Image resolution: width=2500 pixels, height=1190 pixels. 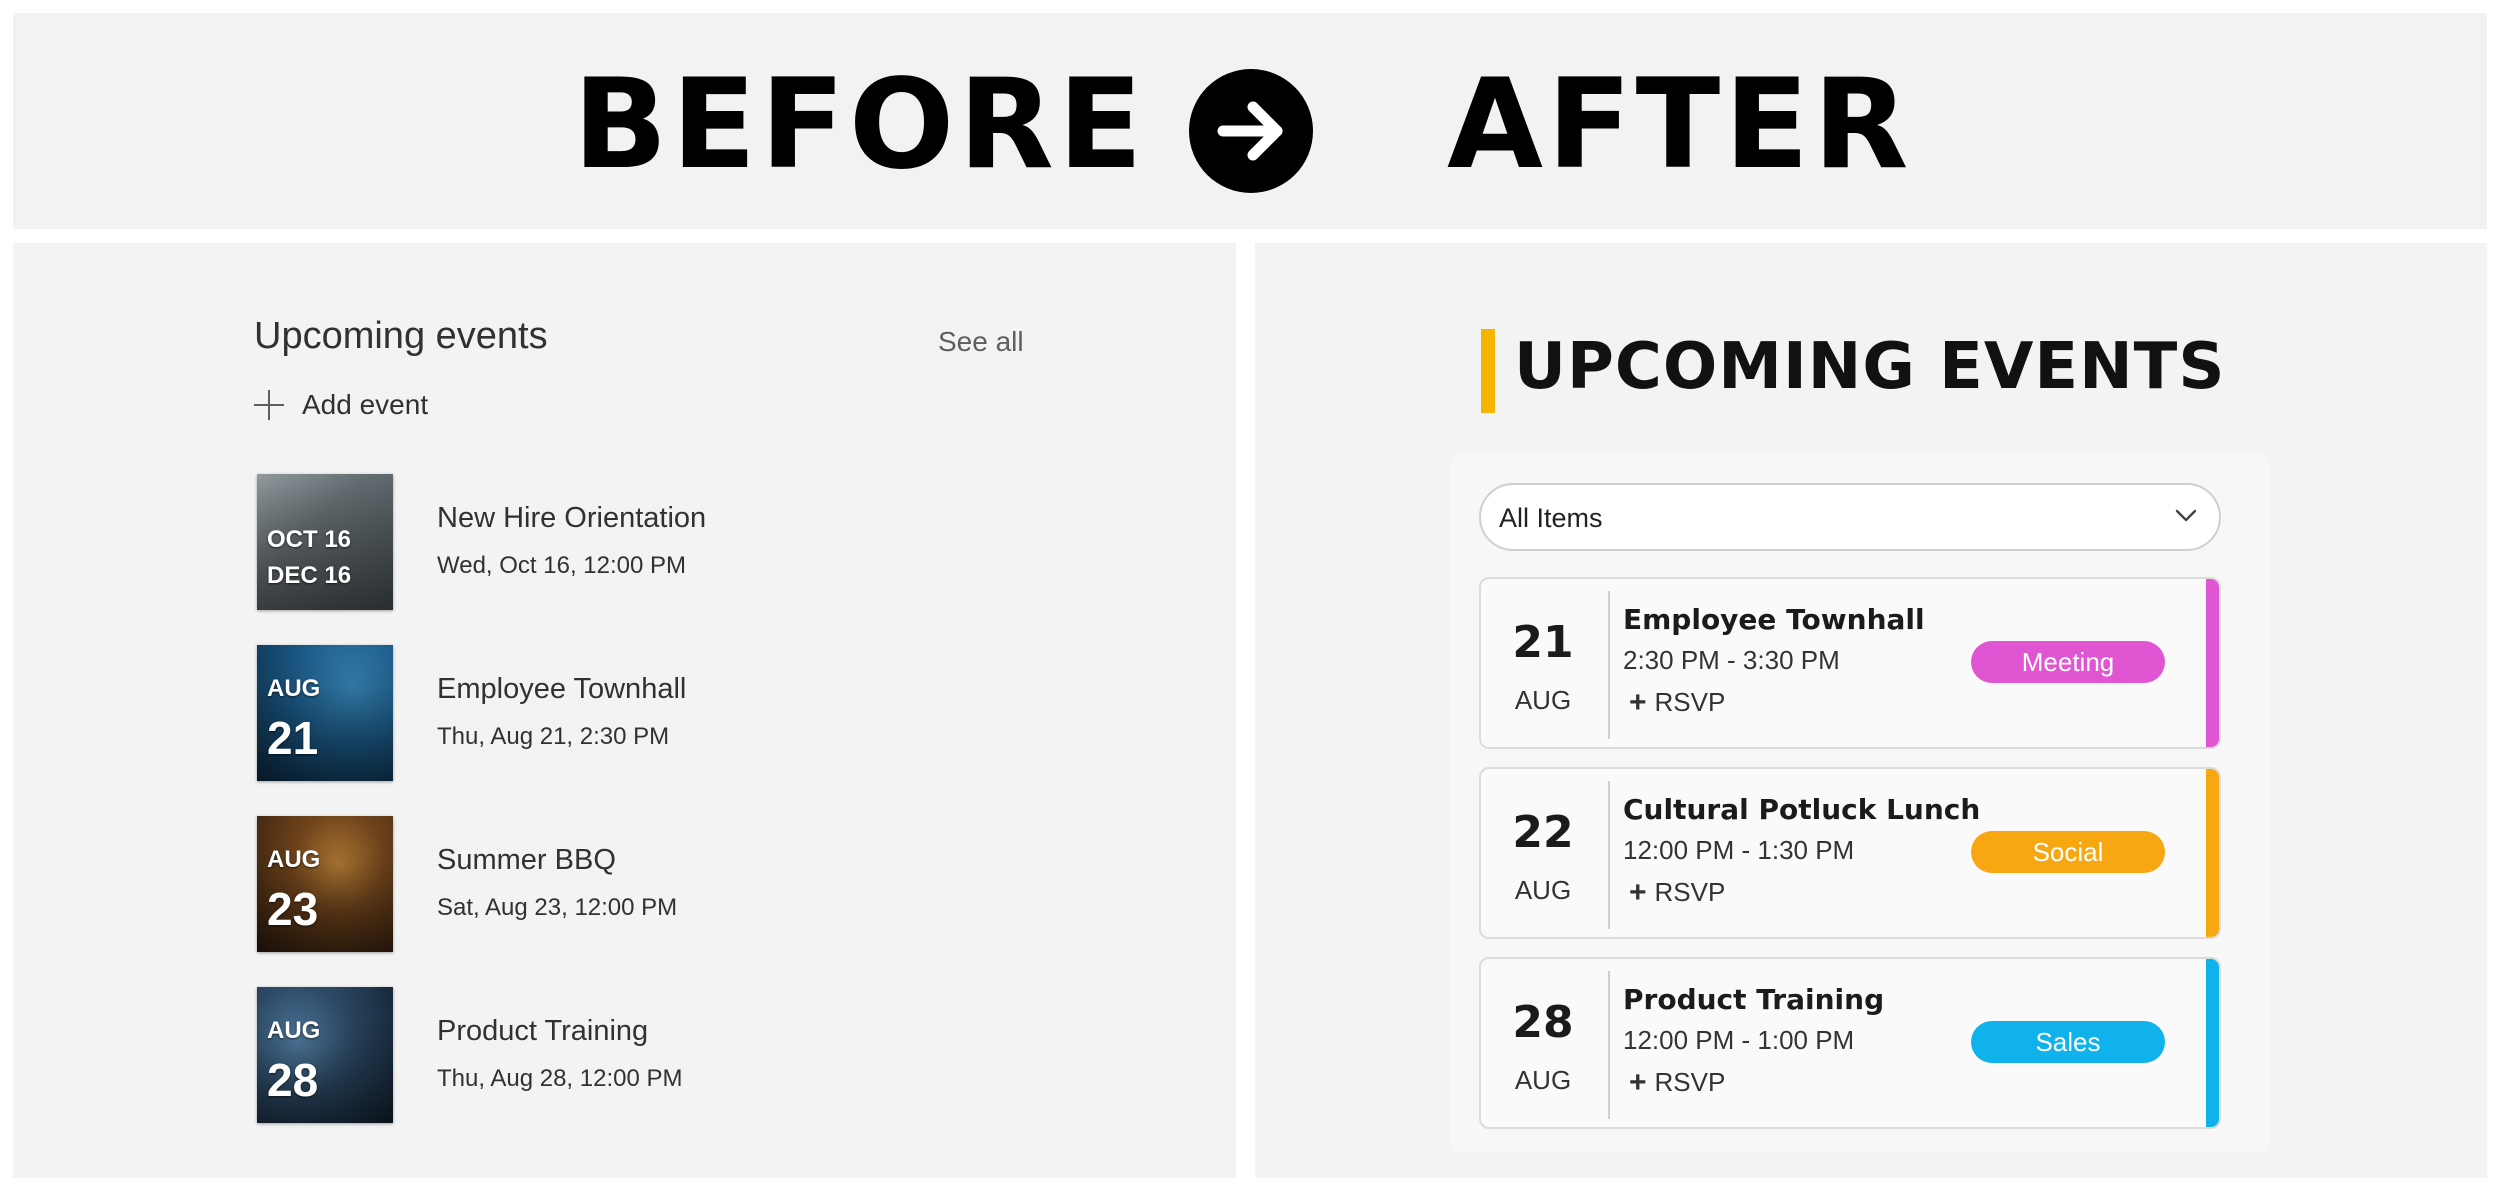 I want to click on upcoming-events-heading: UPCOMING EVENTS, so click(x=1870, y=367).